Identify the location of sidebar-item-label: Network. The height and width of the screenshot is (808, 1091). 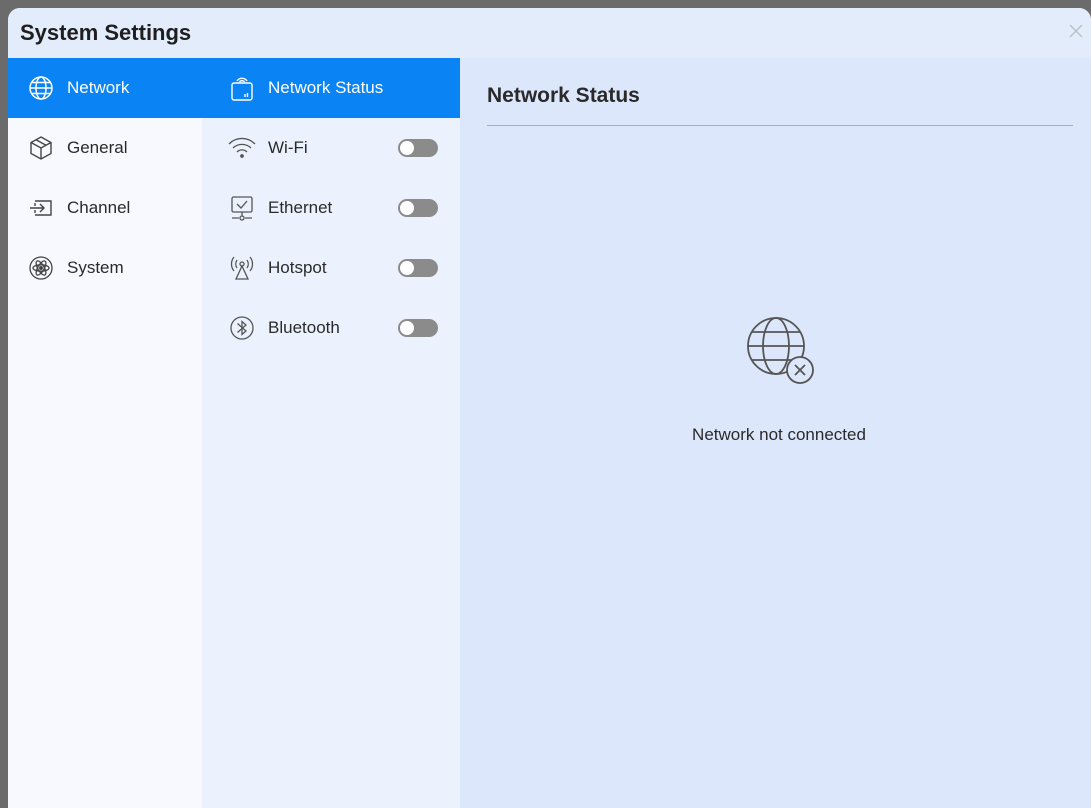
(98, 87).